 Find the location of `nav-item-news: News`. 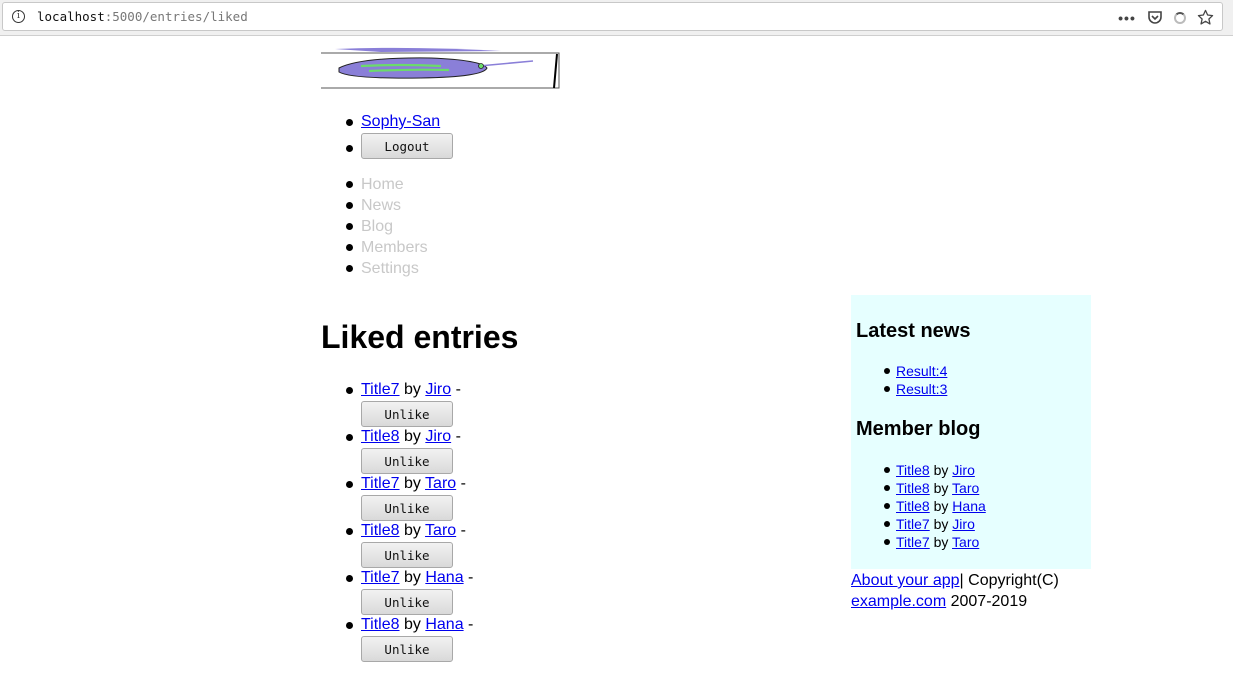

nav-item-news: News is located at coordinates (387, 205).